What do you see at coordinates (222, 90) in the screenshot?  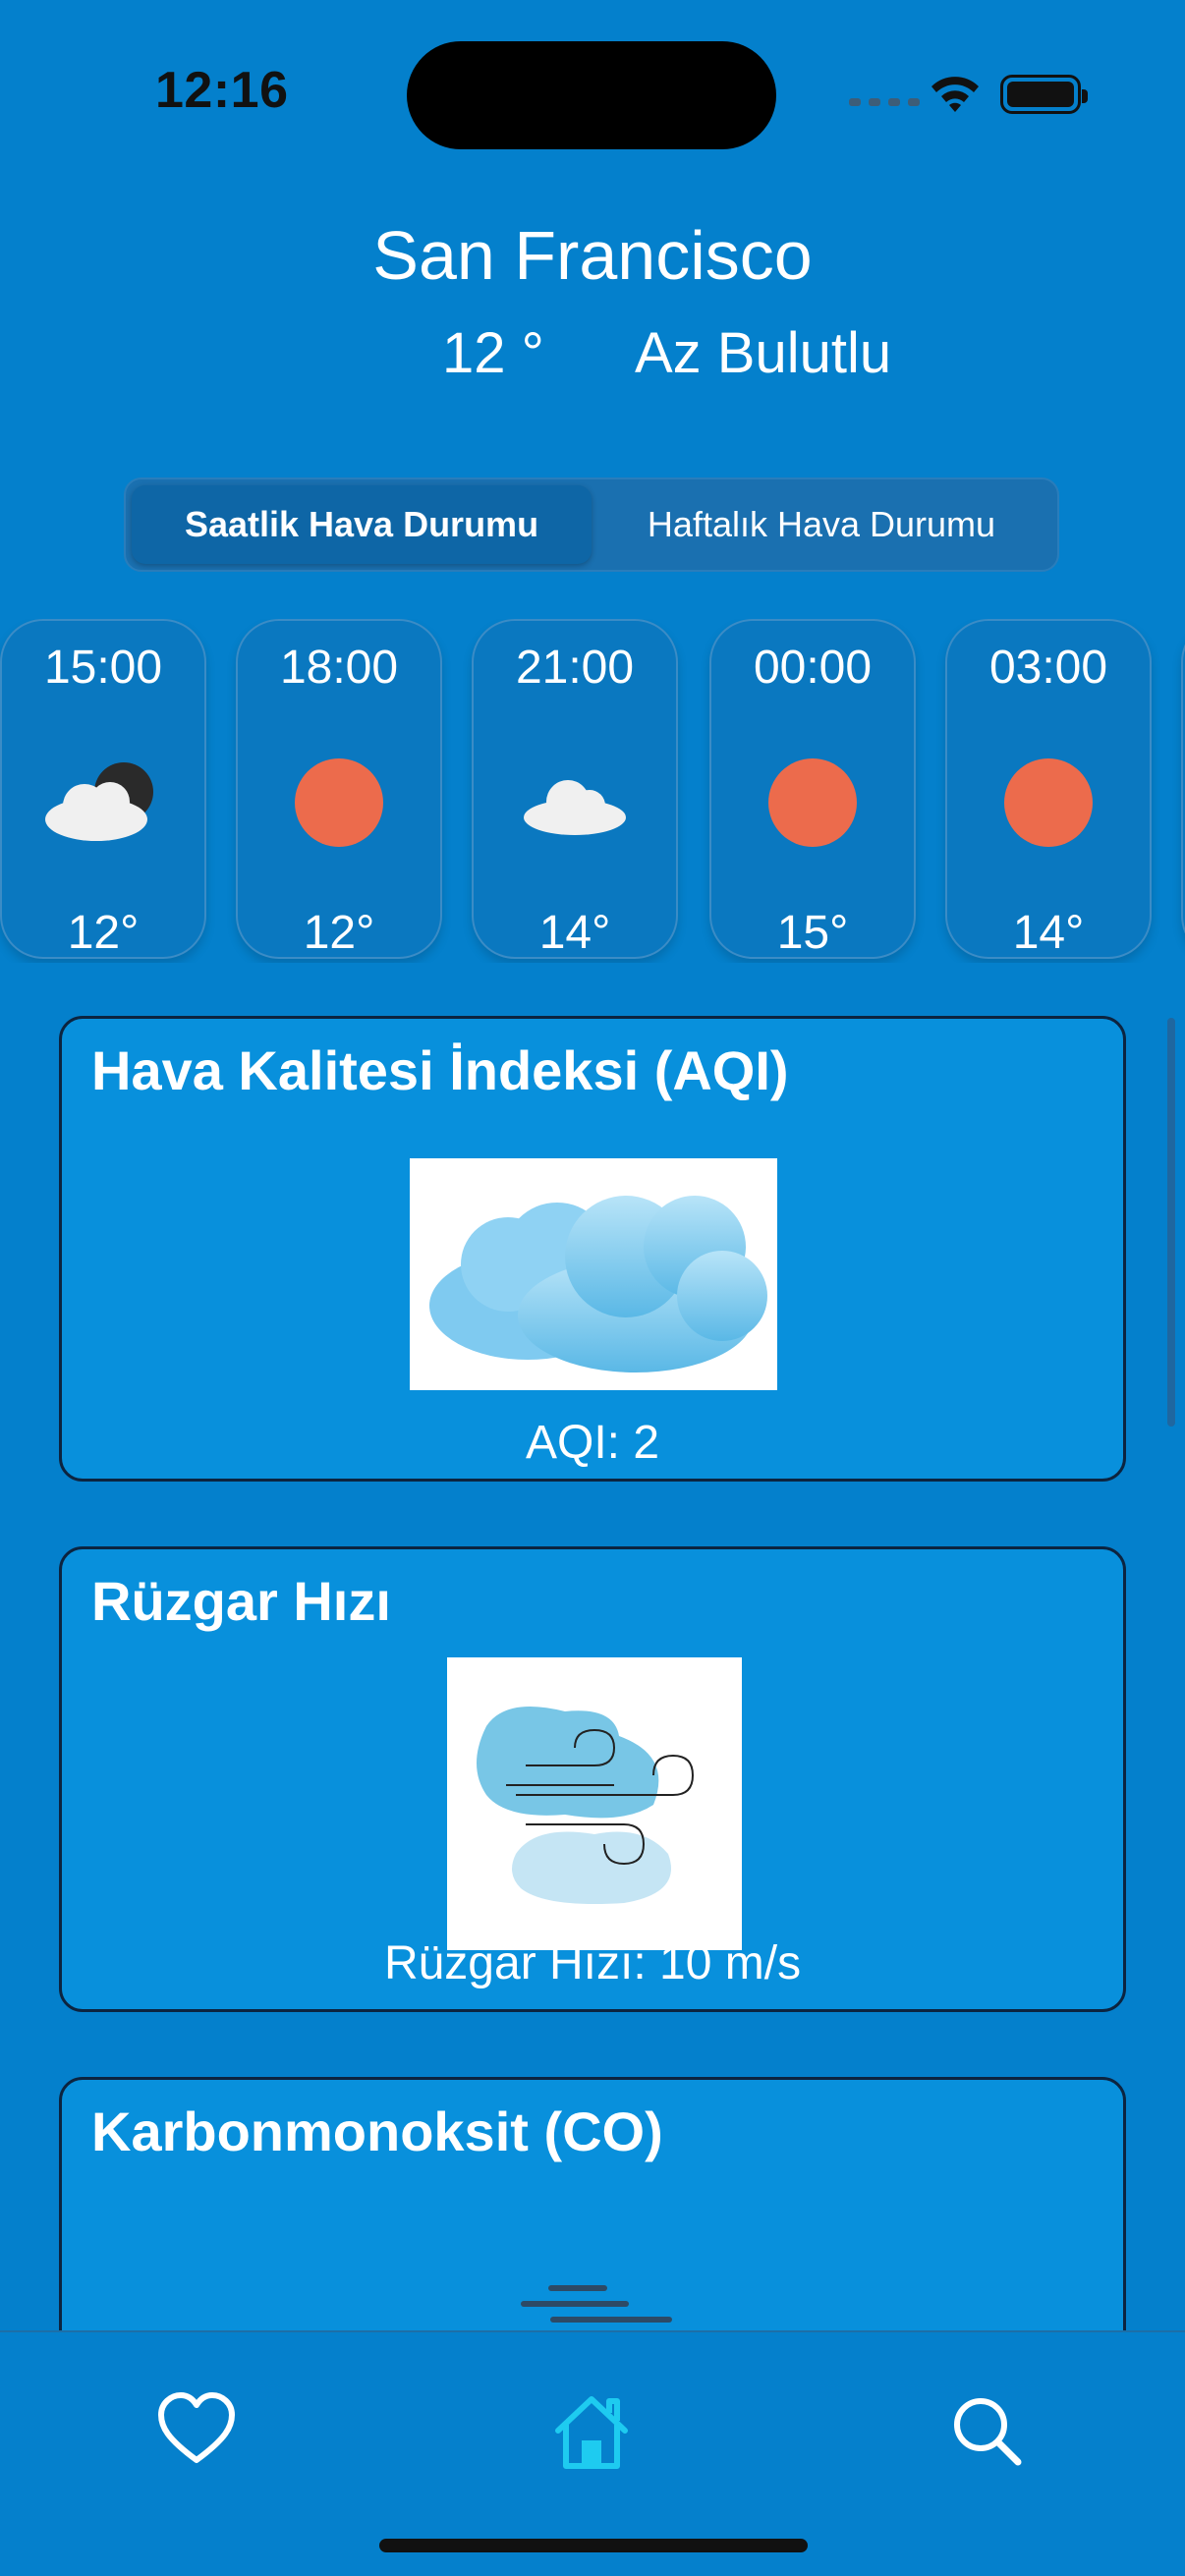 I see `status-time: 12:16` at bounding box center [222, 90].